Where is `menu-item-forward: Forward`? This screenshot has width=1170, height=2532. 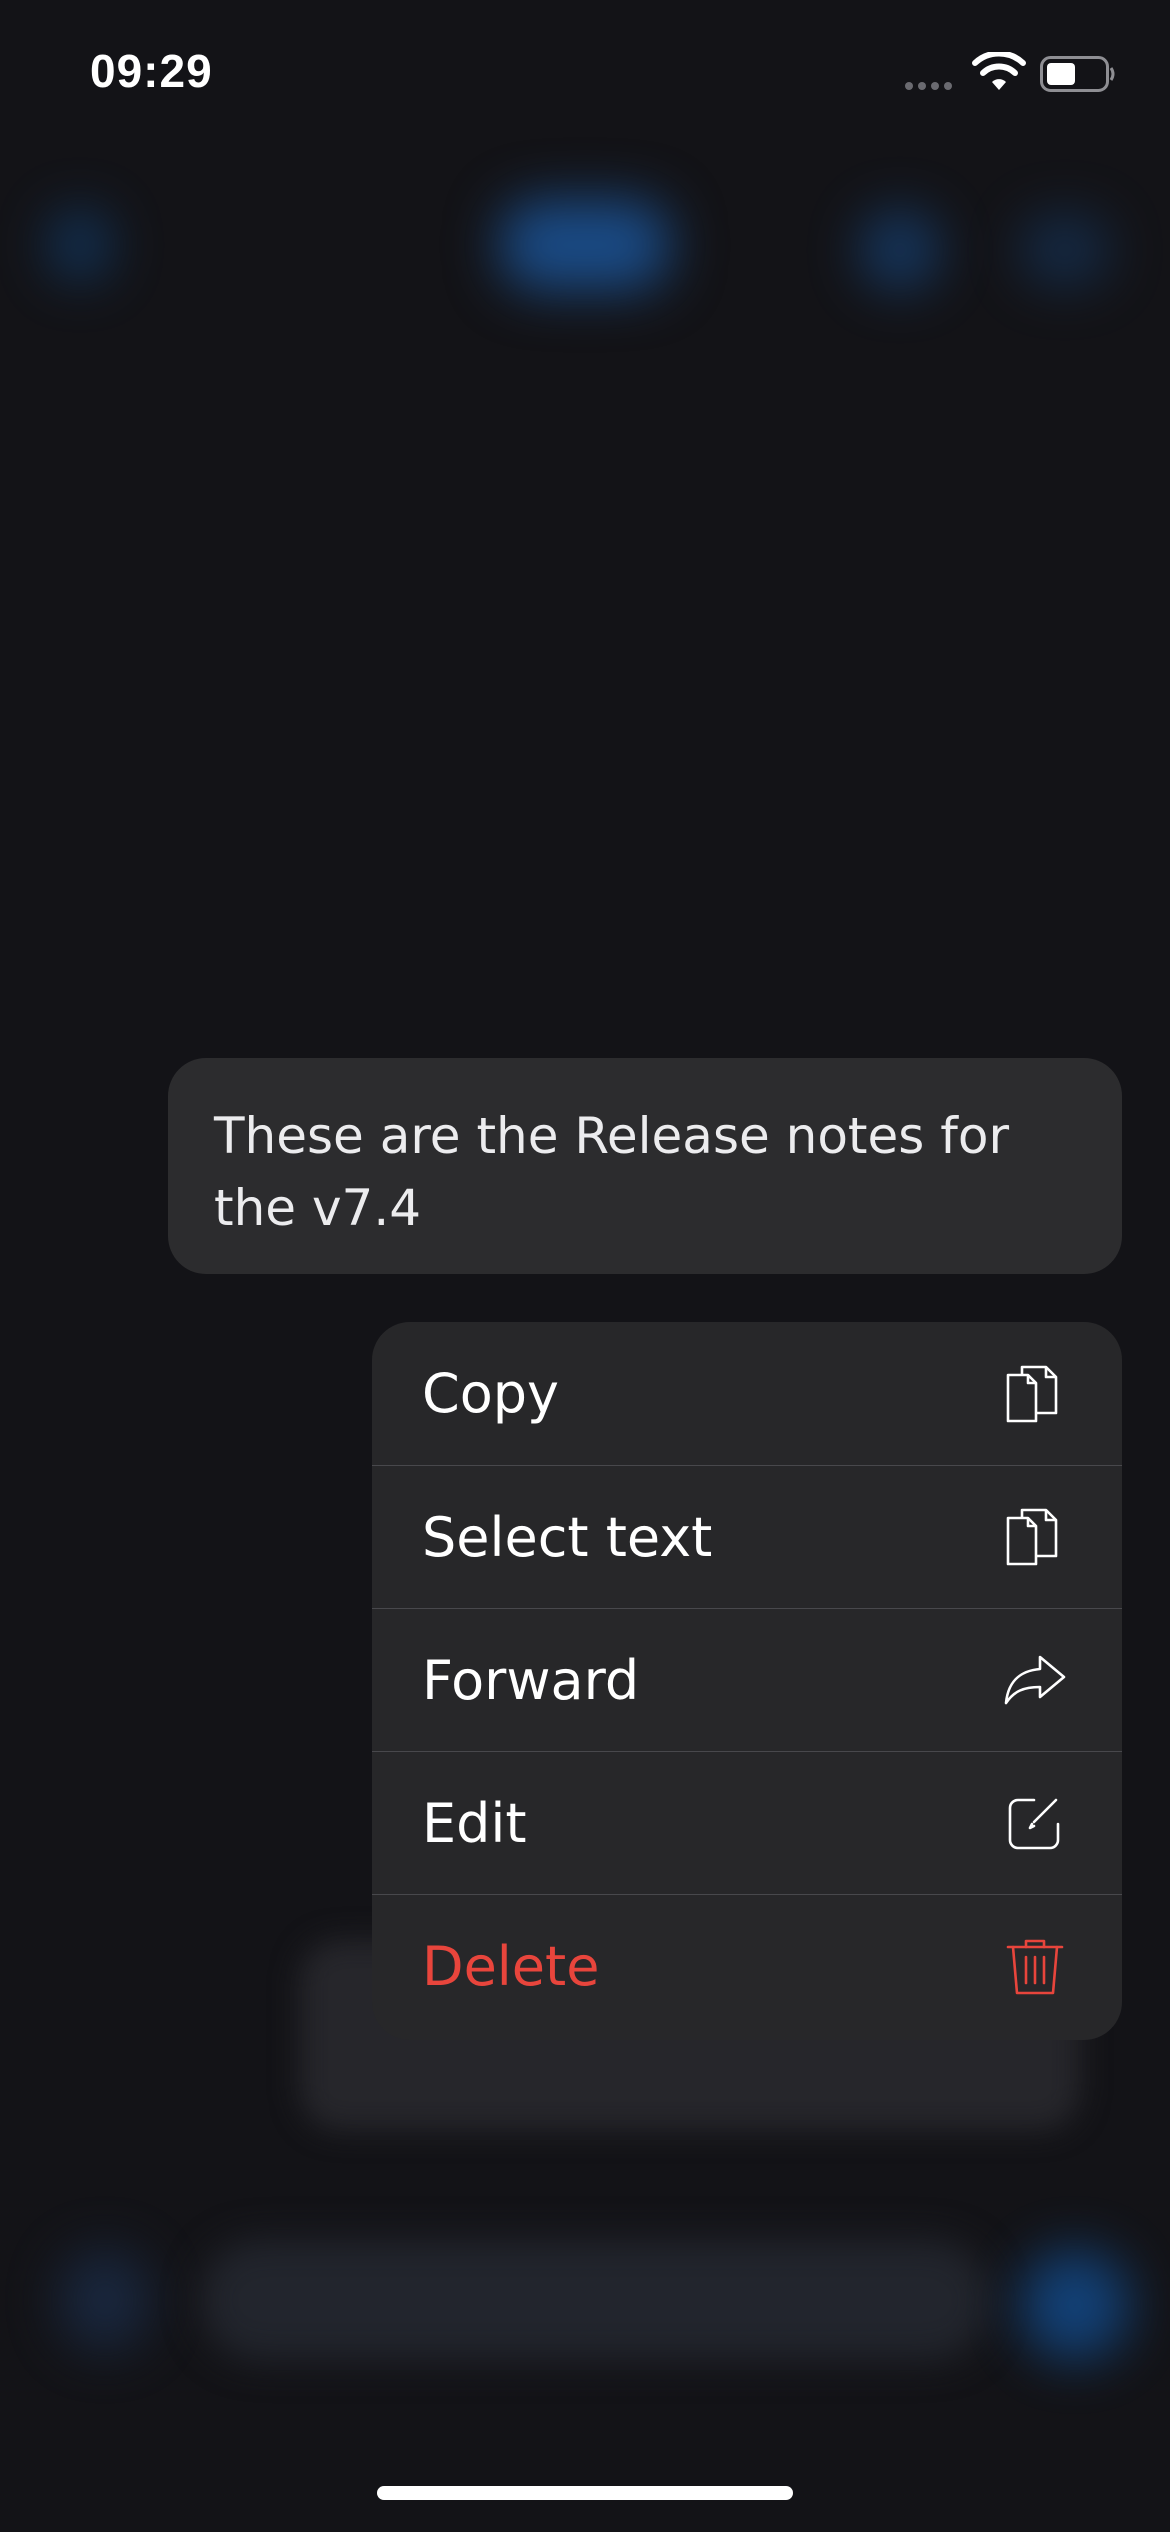 menu-item-forward: Forward is located at coordinates (747, 1679).